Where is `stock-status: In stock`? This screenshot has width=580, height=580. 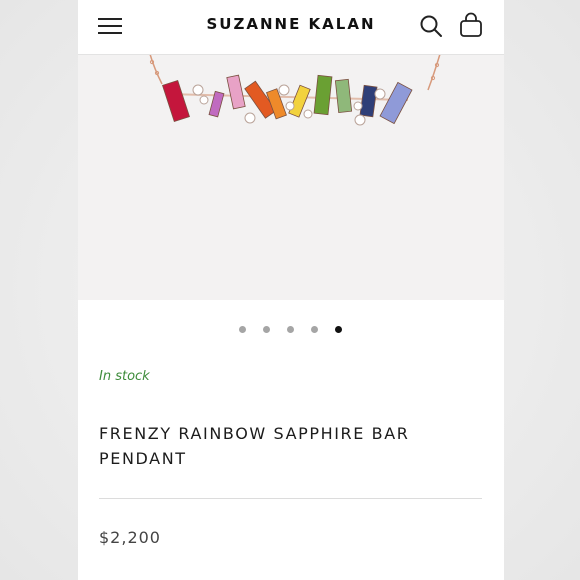
stock-status: In stock is located at coordinates (124, 376).